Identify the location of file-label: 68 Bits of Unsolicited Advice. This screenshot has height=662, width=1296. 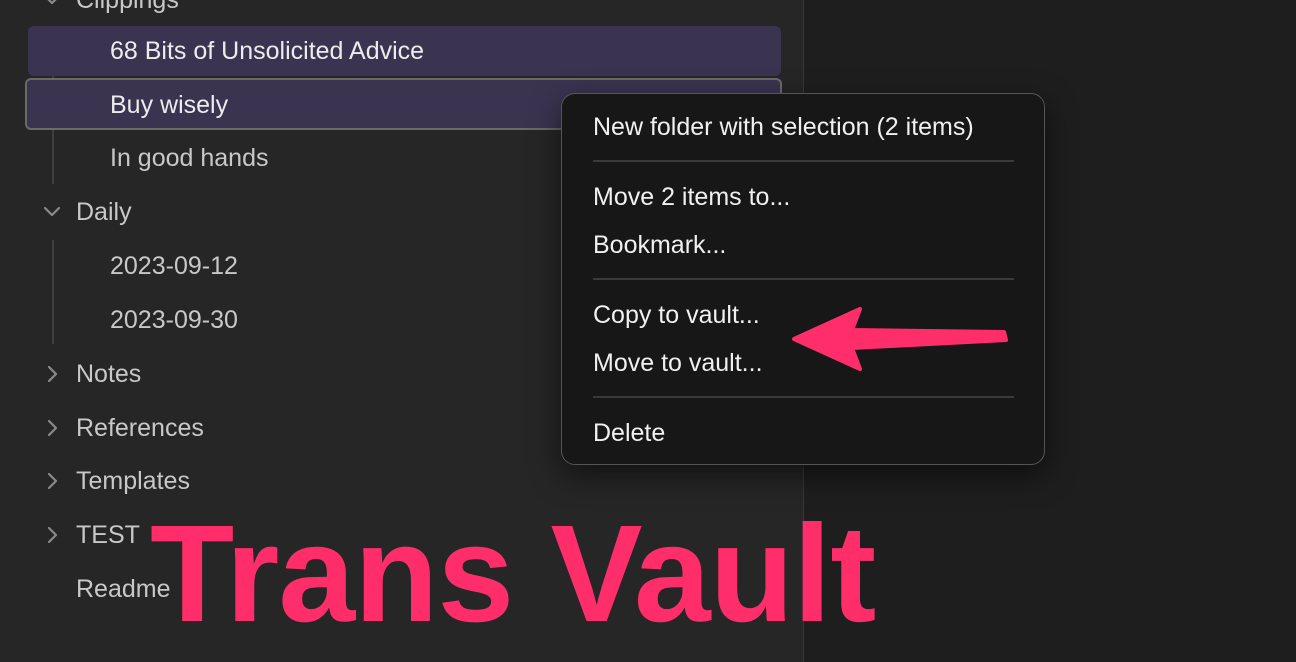
(267, 50).